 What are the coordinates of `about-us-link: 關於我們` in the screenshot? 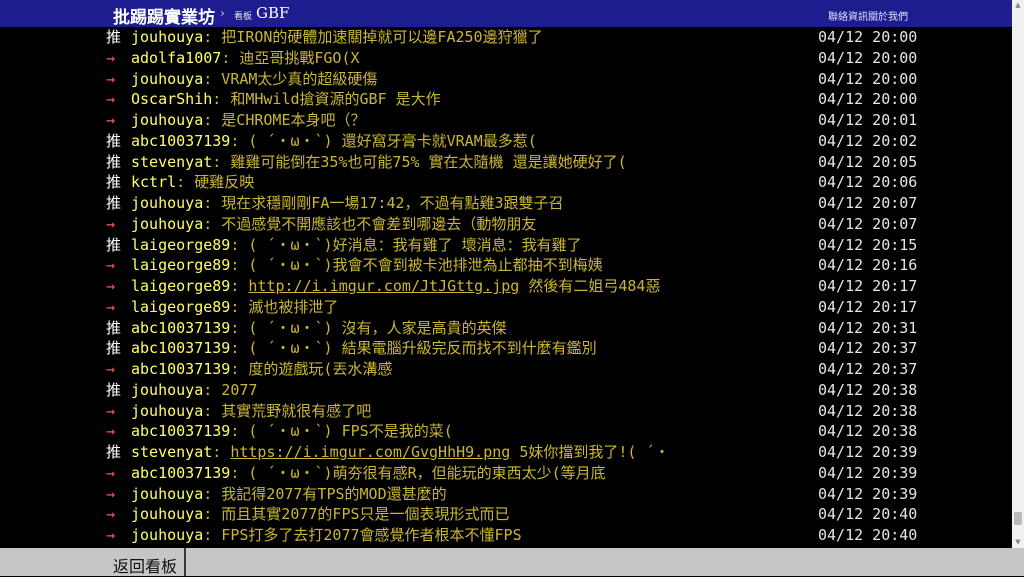 It's located at (888, 15).